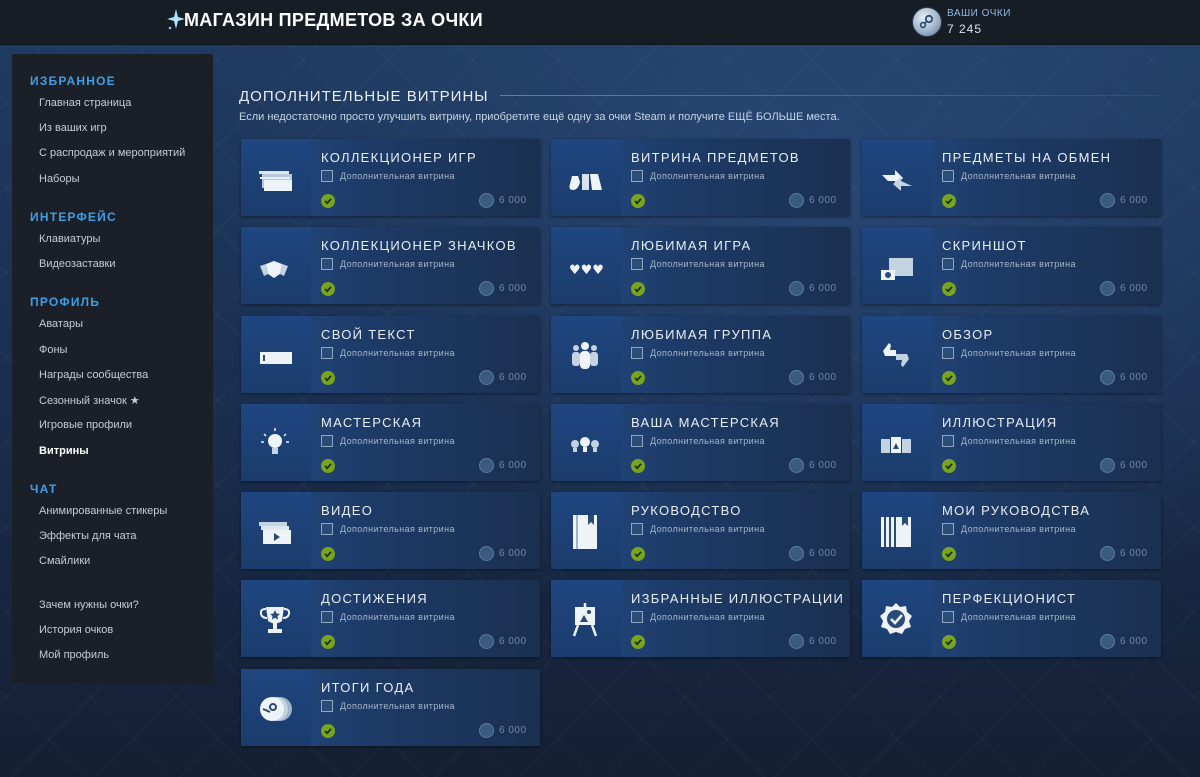 This screenshot has height=777, width=1200. Describe the element at coordinates (53, 350) in the screenshot. I see `sidebar-item-backgrounds: Фоны` at that location.